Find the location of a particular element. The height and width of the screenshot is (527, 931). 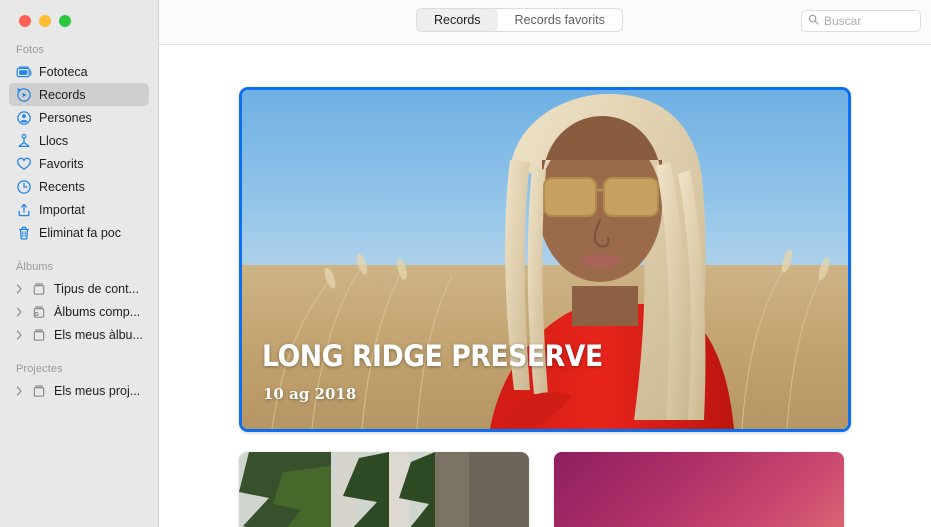

sidebar-item-eliminat-fa-poc: Eliminat fa poc is located at coordinates (79, 232).